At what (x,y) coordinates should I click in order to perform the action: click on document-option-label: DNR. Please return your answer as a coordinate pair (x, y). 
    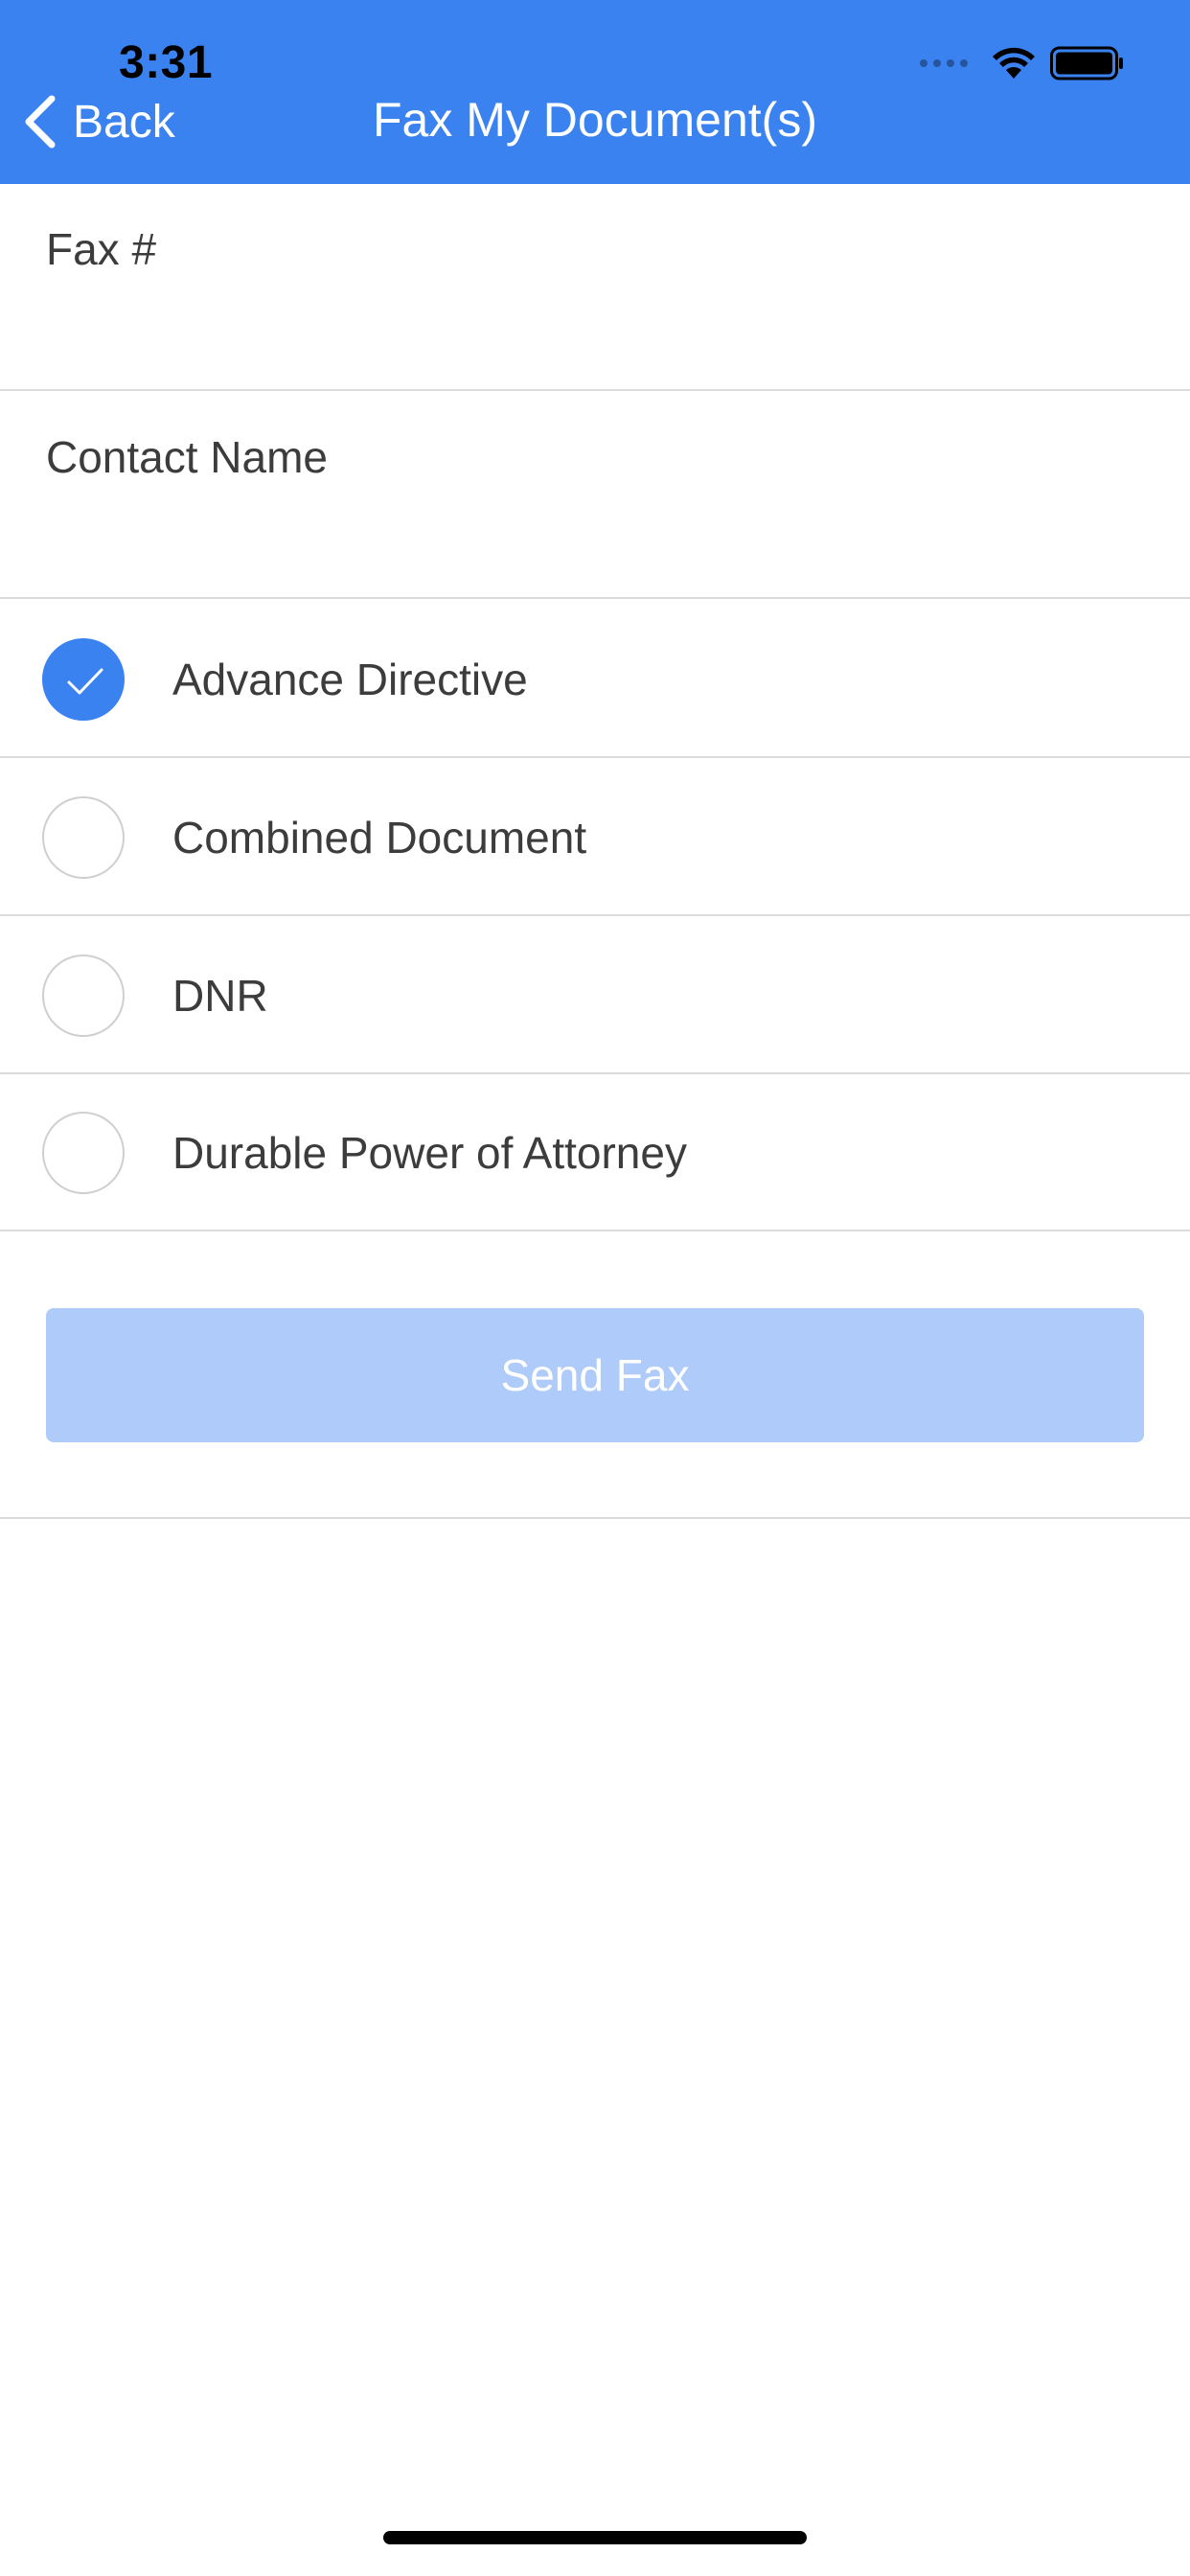
    Looking at the image, I should click on (220, 996).